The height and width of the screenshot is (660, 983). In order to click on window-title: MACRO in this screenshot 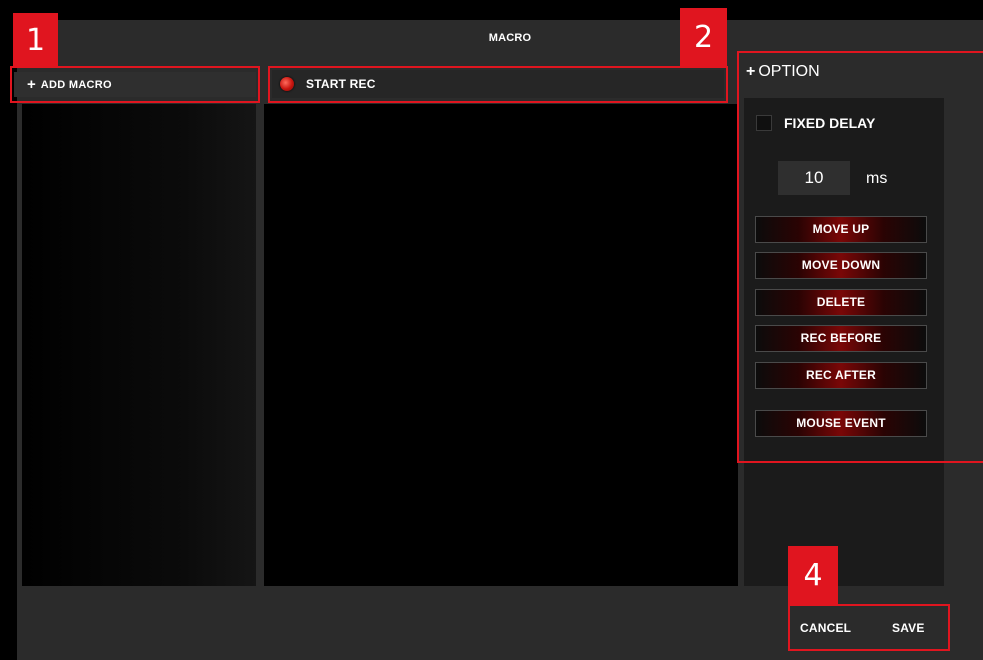, I will do `click(510, 38)`.